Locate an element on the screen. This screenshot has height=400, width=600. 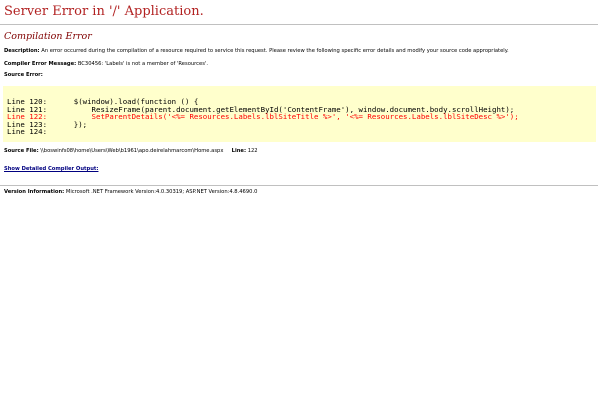
source-code-line: Line 123: }); is located at coordinates (263, 124).